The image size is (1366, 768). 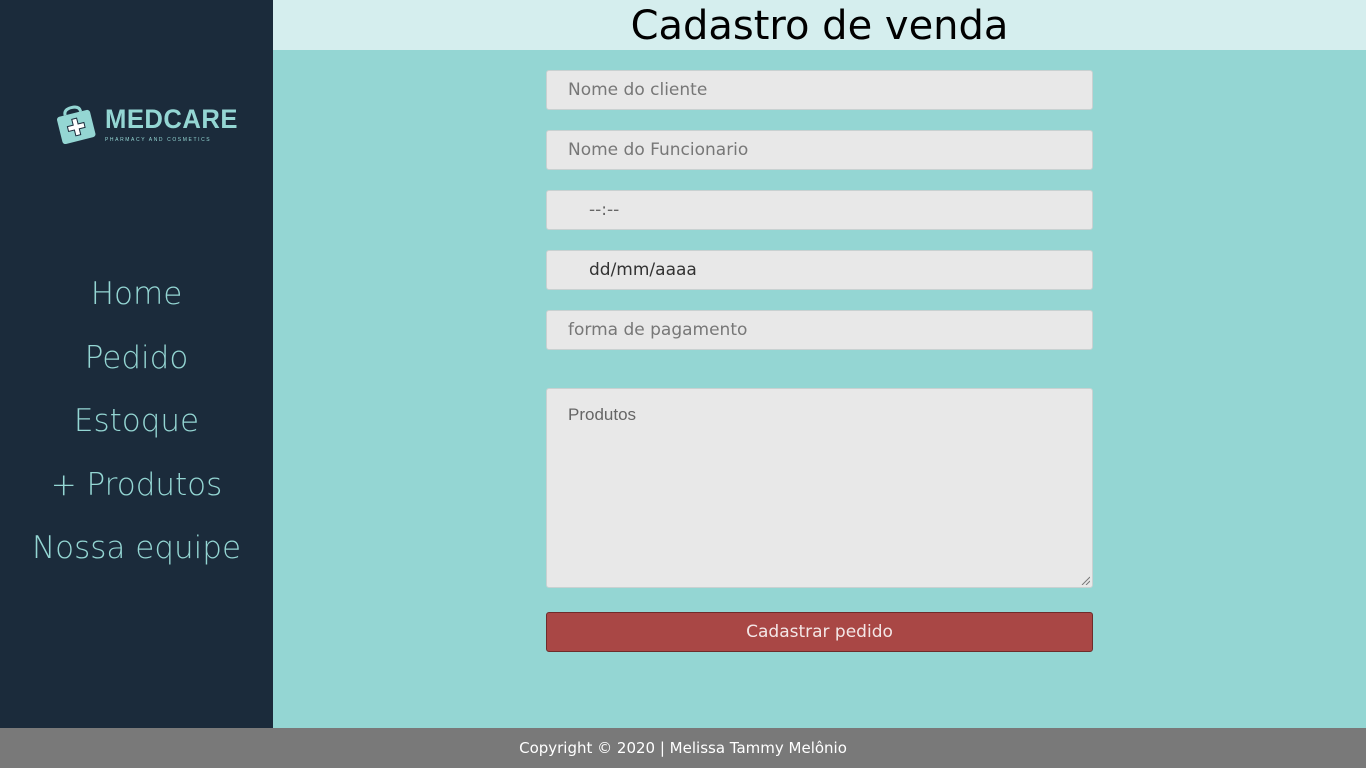 I want to click on products-placeholder: Produtos, so click(x=602, y=414).